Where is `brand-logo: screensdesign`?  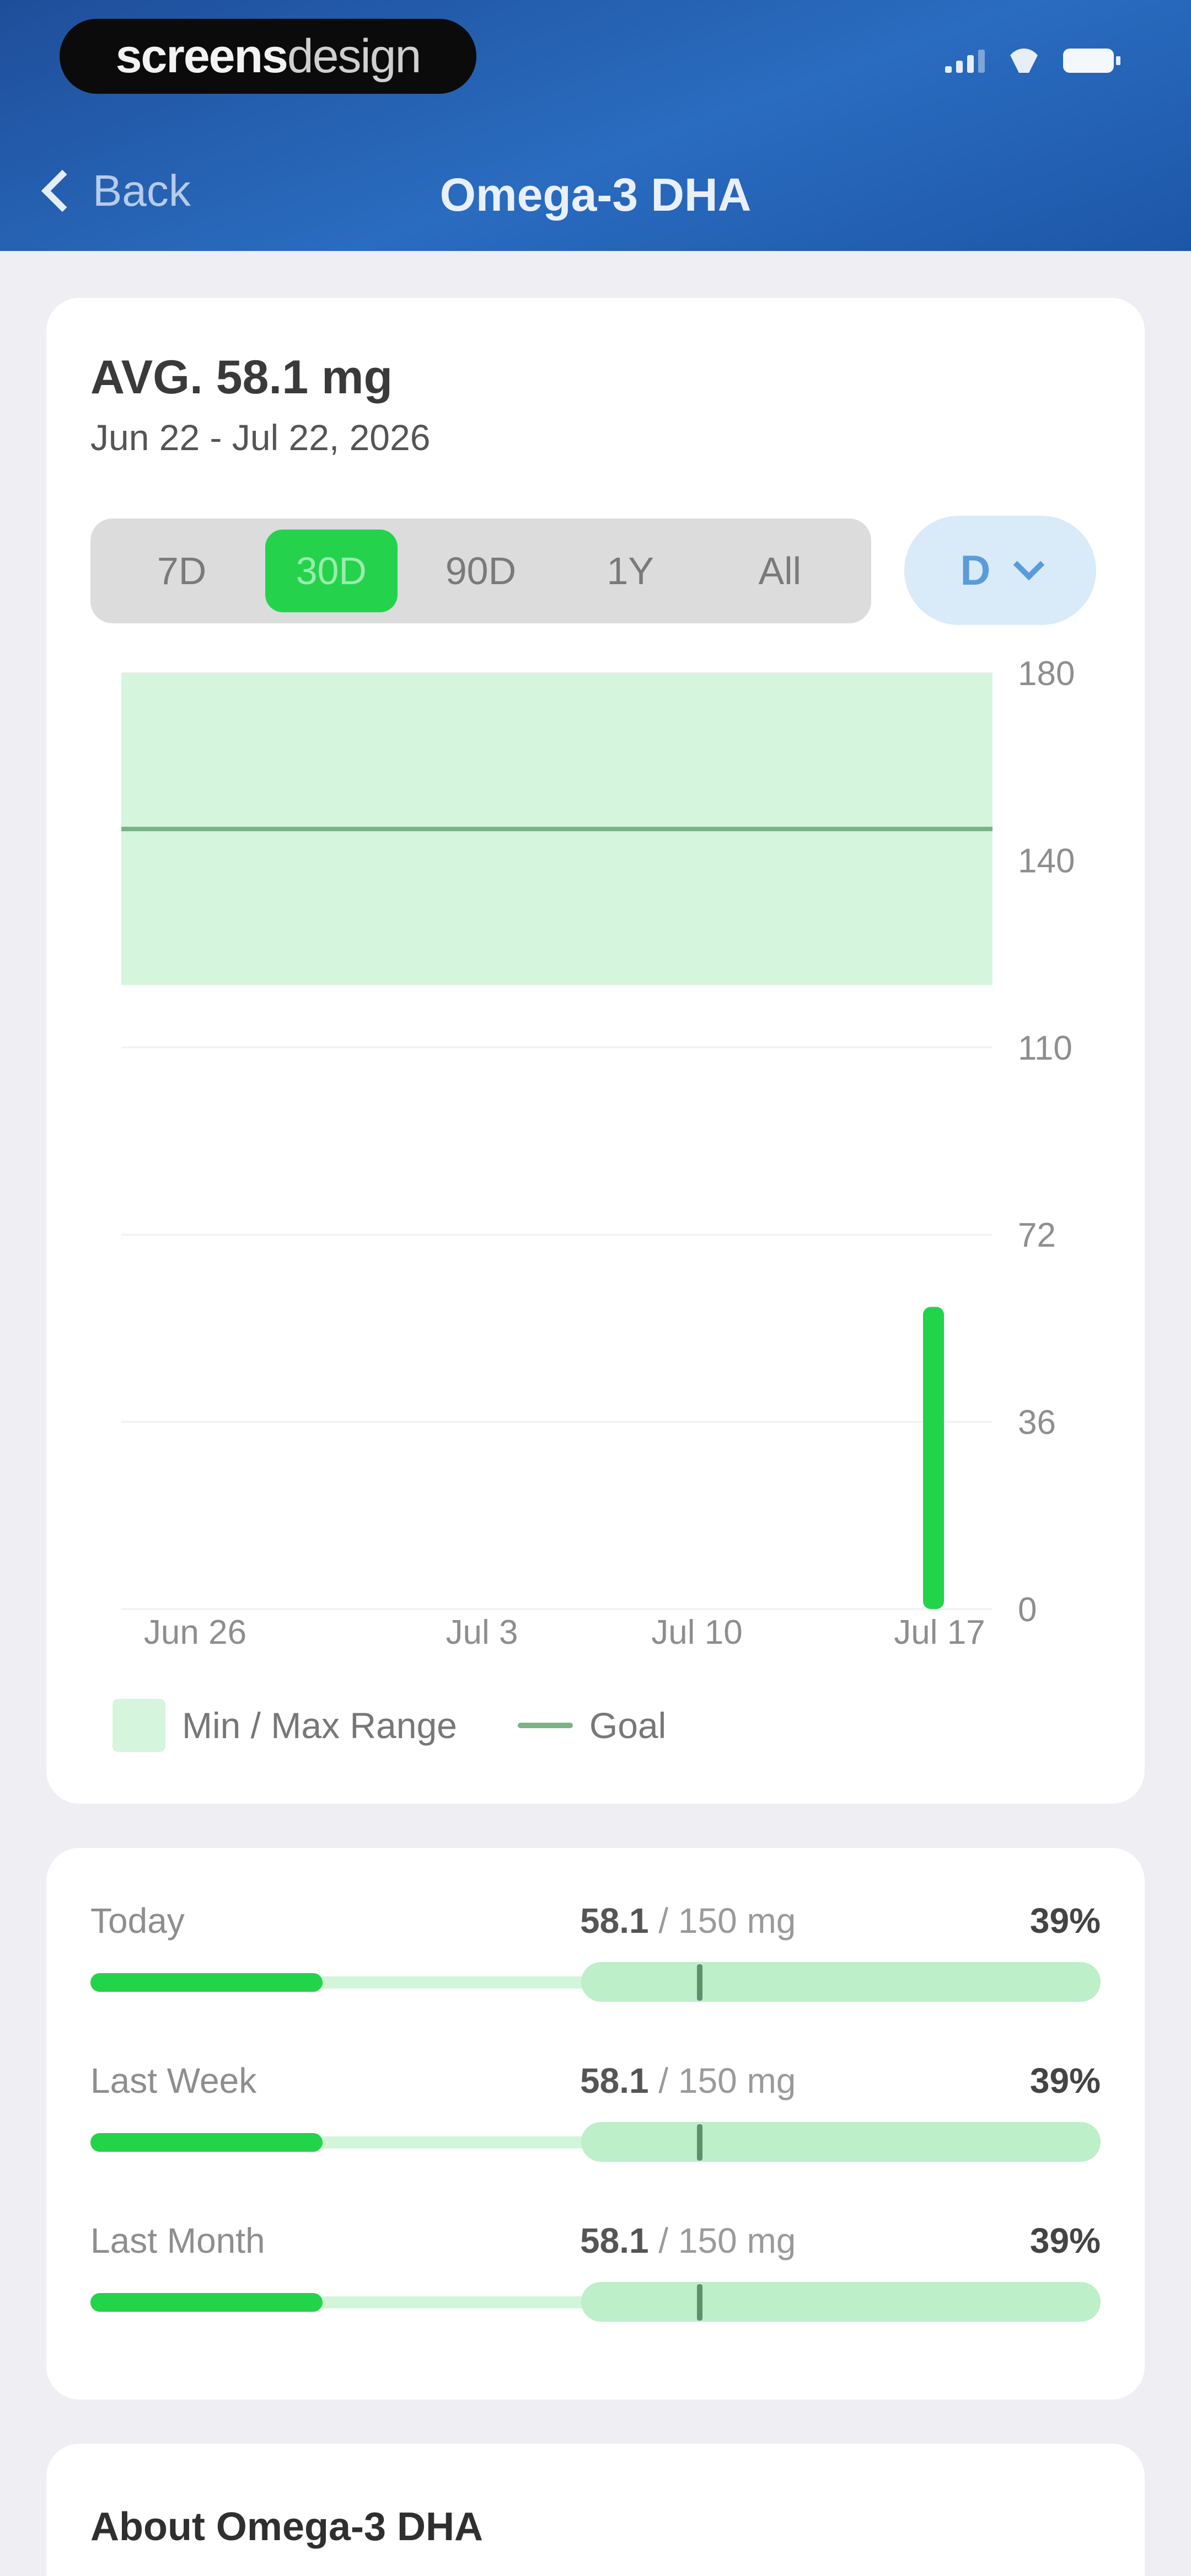 brand-logo: screensdesign is located at coordinates (268, 56).